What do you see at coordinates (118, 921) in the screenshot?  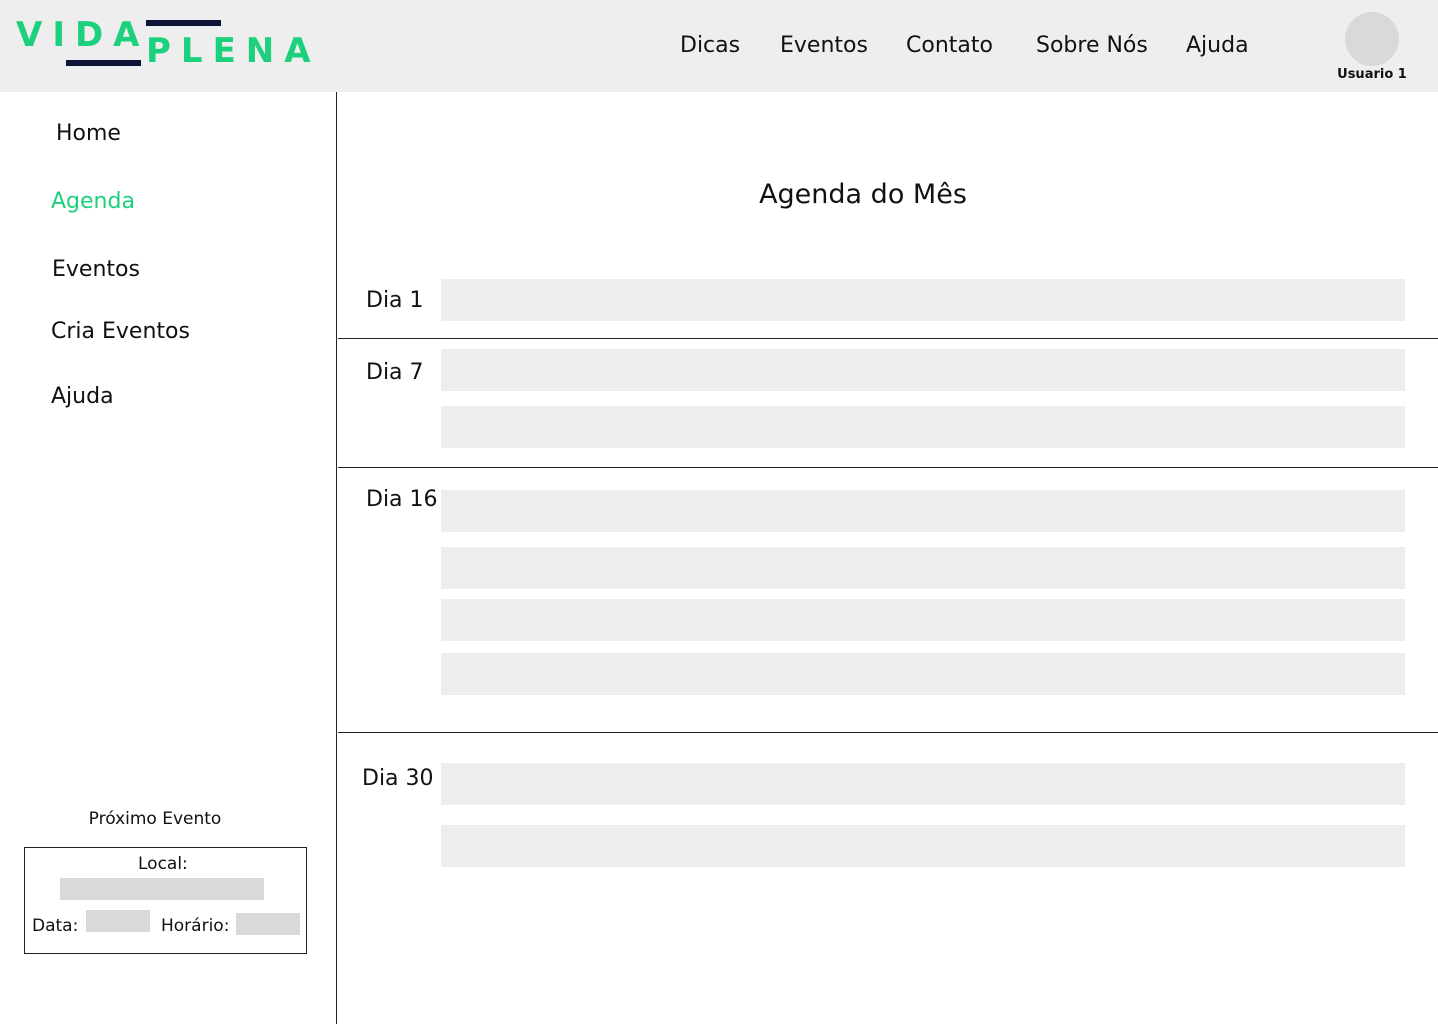 I see `data-value-placeholder` at bounding box center [118, 921].